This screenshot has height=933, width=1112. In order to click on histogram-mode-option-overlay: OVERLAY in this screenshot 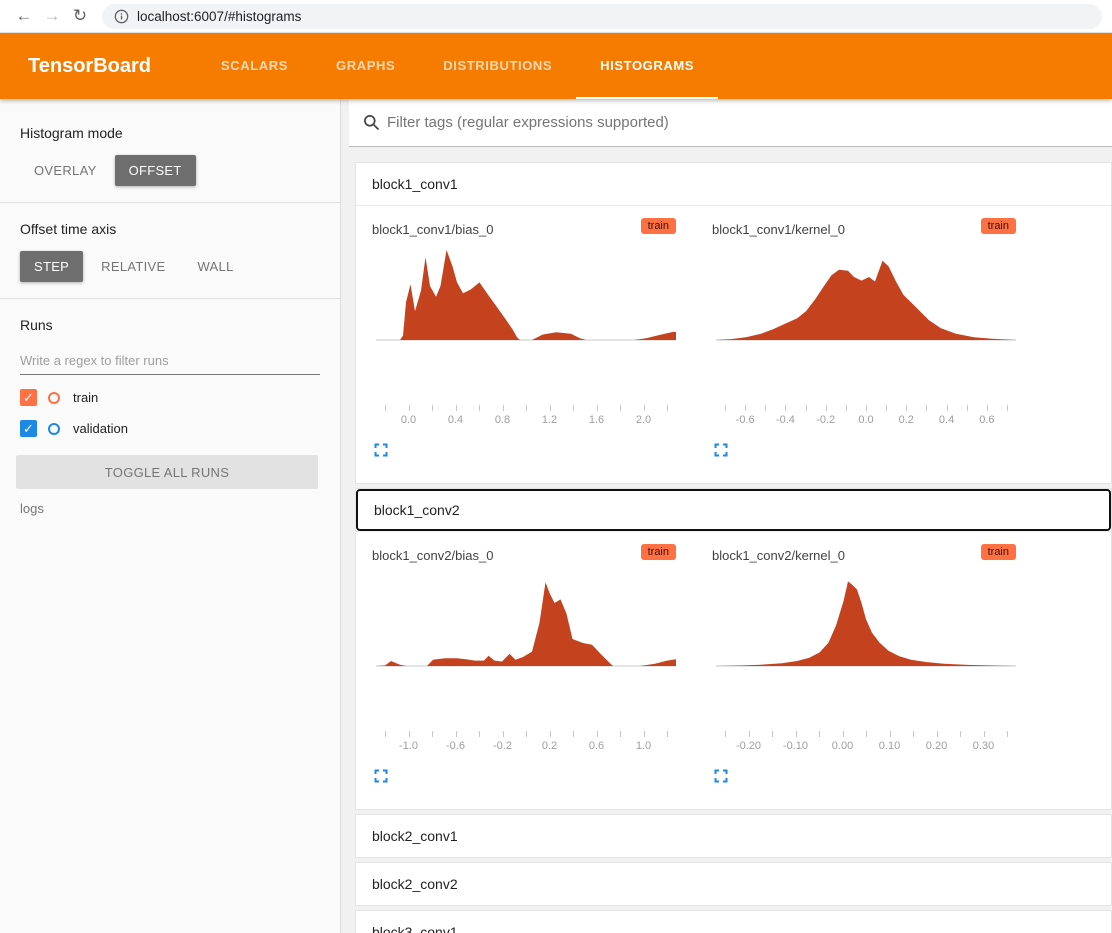, I will do `click(65, 170)`.